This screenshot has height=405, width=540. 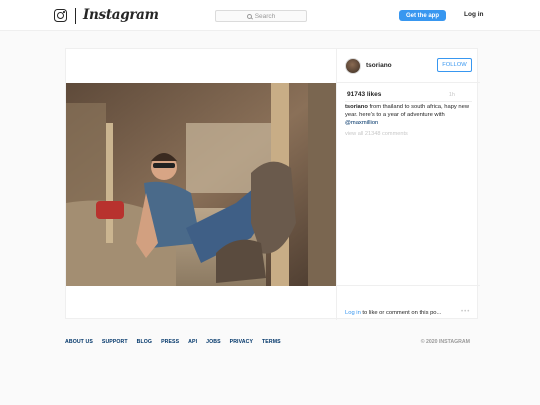 I want to click on footer-link-api: API, so click(x=192, y=342).